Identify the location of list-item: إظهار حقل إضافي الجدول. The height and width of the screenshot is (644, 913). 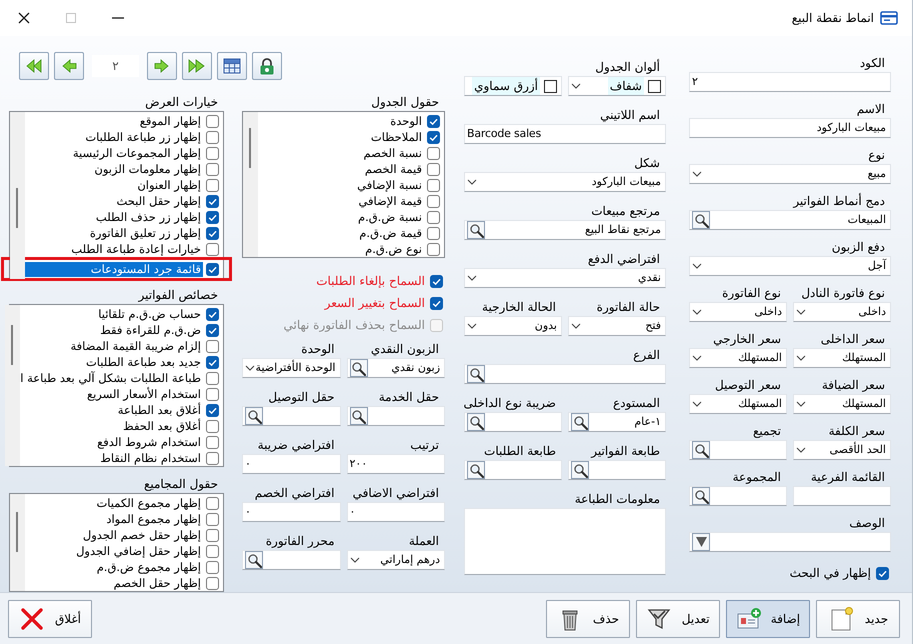
(114, 551).